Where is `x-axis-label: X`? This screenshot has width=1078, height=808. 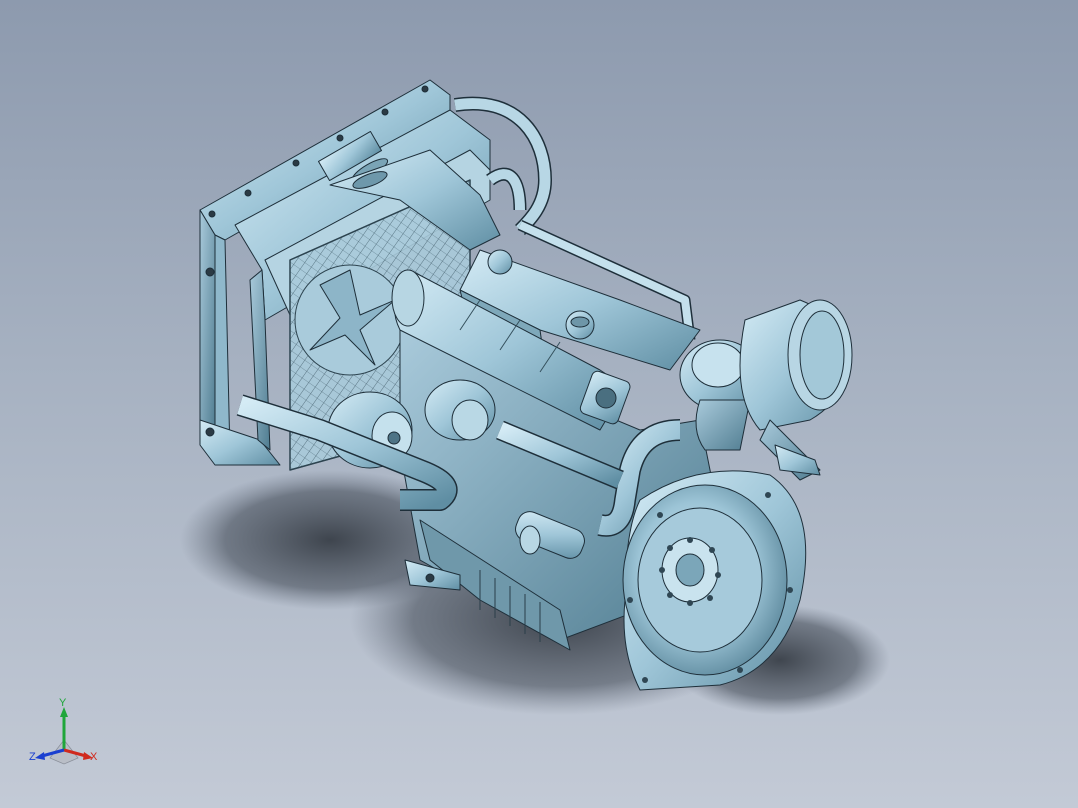
x-axis-label: X is located at coordinates (94, 757).